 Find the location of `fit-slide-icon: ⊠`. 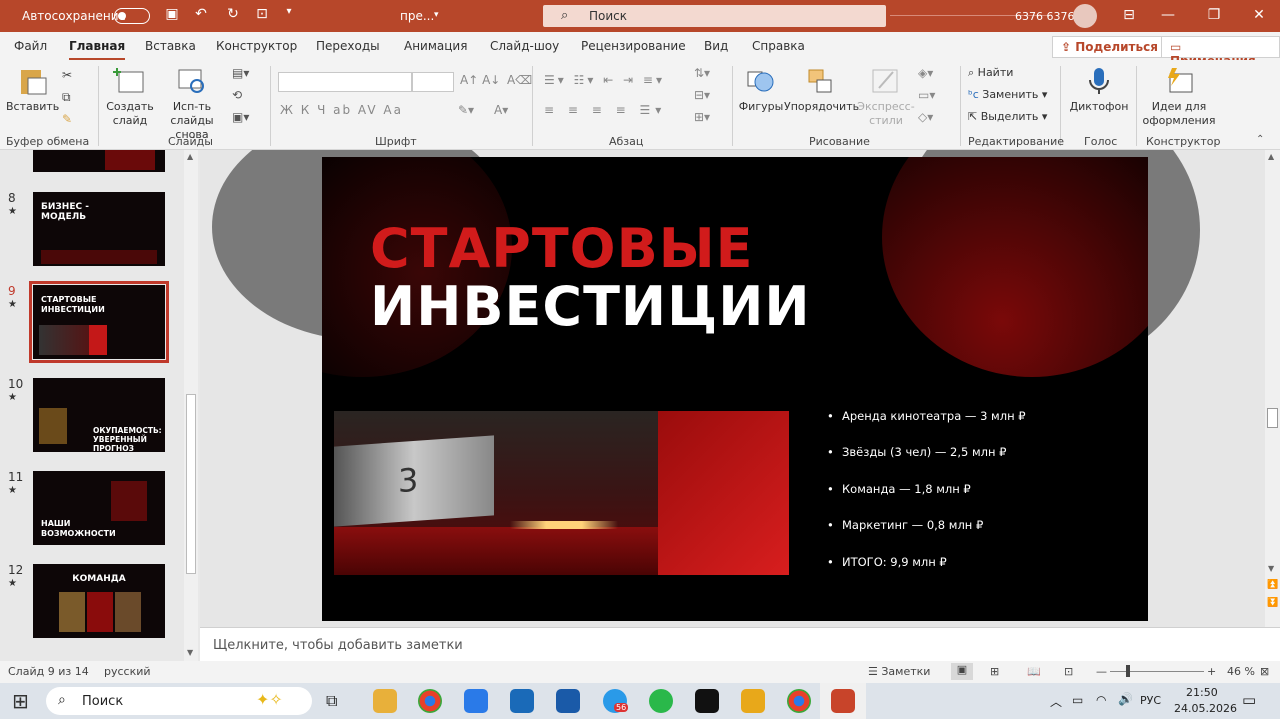

fit-slide-icon: ⊠ is located at coordinates (1264, 671).